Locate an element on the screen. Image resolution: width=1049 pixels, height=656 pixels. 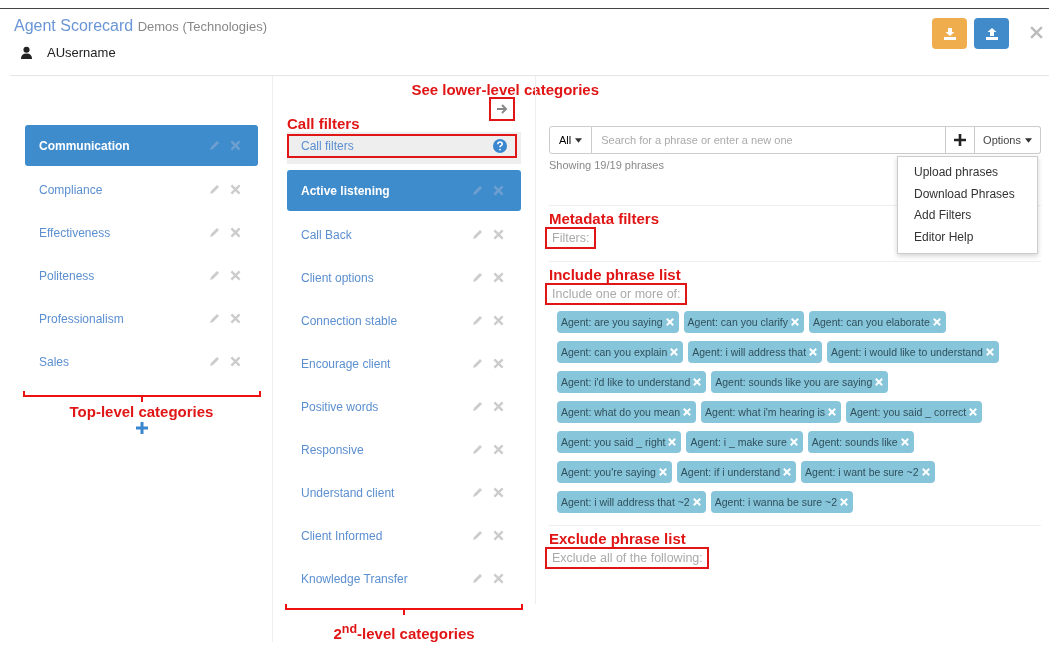
next-level-button is located at coordinates (502, 109).